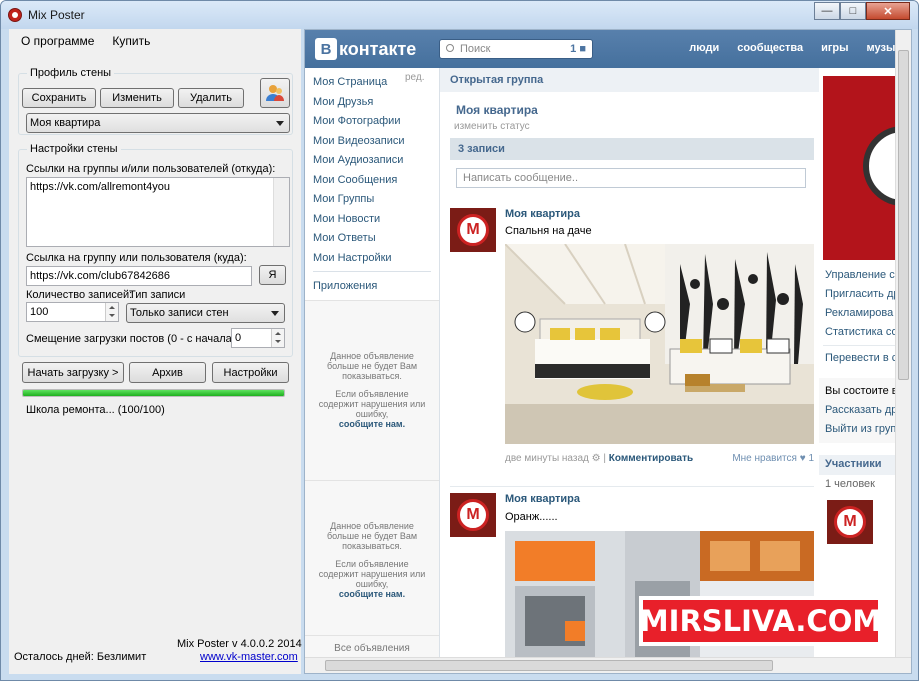  Describe the element at coordinates (74, 149) in the screenshot. I see `settings-group-title: Настройки стены` at that location.